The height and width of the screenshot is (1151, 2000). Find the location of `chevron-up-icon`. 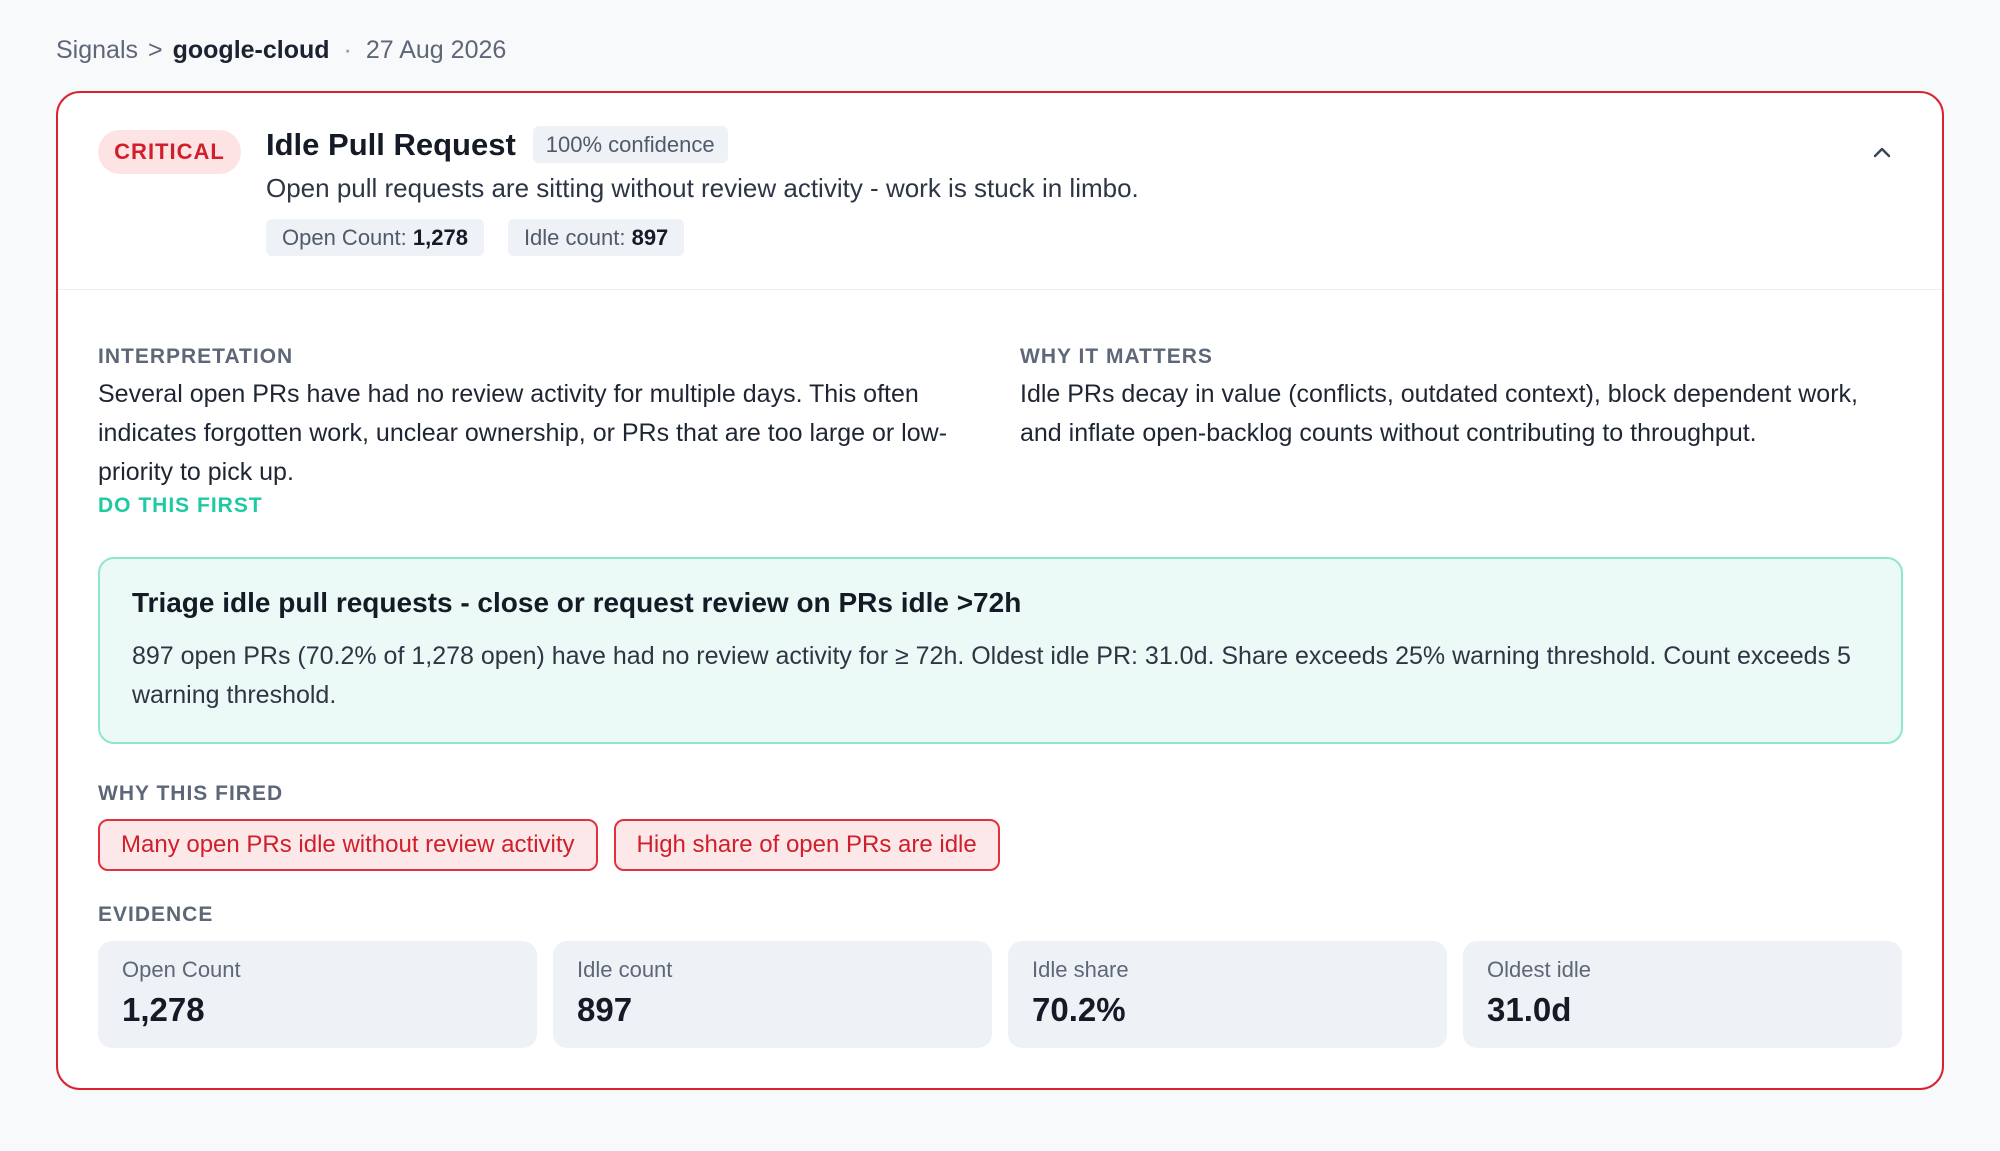

chevron-up-icon is located at coordinates (1882, 152).